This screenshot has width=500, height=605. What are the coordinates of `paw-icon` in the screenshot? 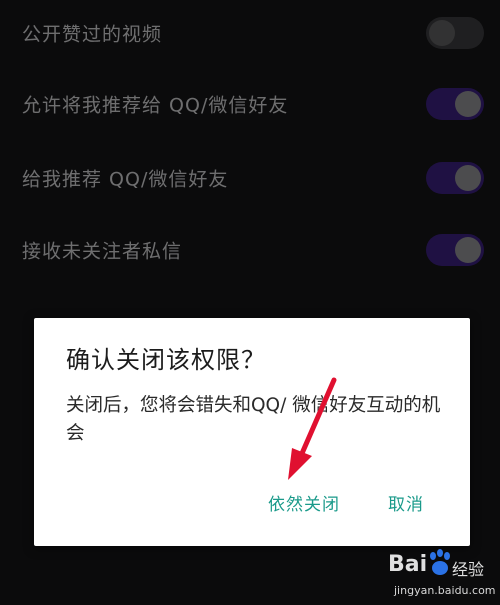 It's located at (440, 562).